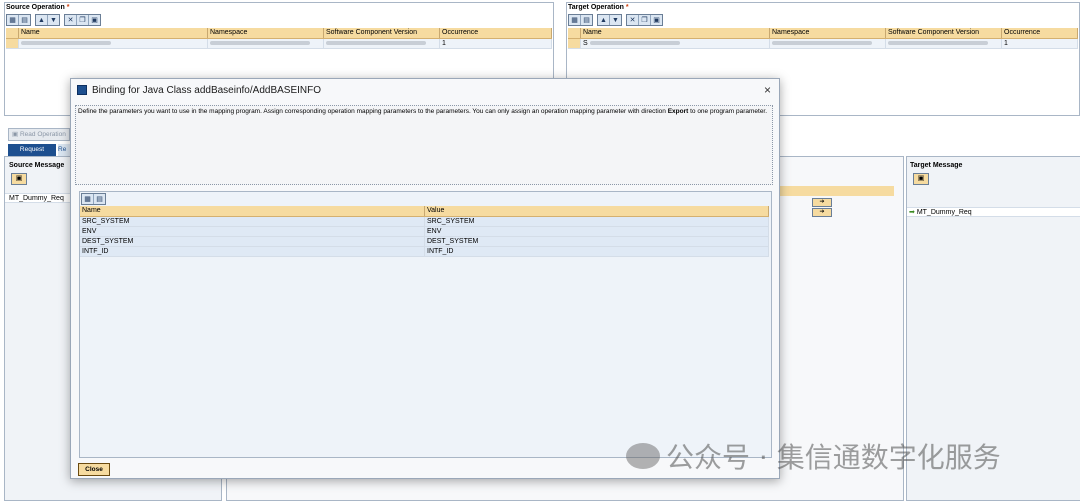 The image size is (1080, 501). I want to click on app-icon, so click(82, 90).